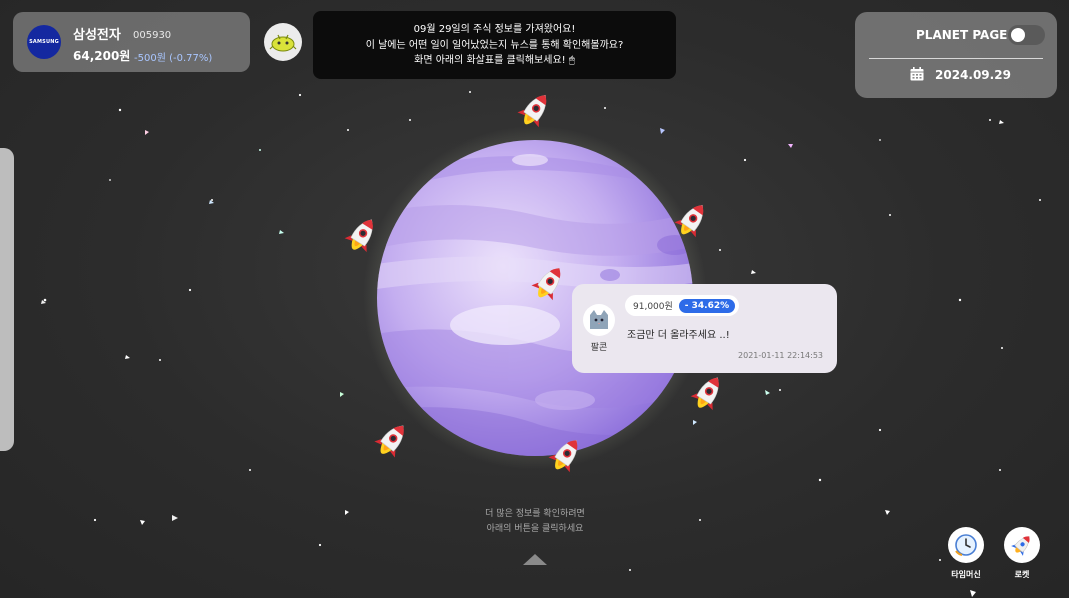 Image resolution: width=1069 pixels, height=598 pixels. I want to click on divider, so click(956, 58).